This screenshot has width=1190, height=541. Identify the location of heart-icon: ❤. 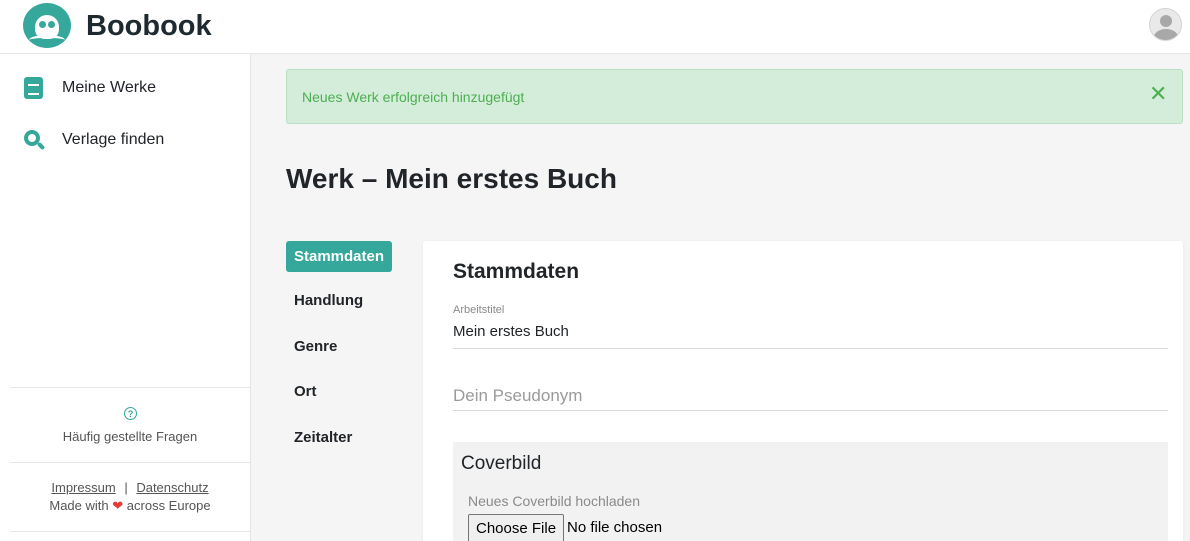
(118, 505).